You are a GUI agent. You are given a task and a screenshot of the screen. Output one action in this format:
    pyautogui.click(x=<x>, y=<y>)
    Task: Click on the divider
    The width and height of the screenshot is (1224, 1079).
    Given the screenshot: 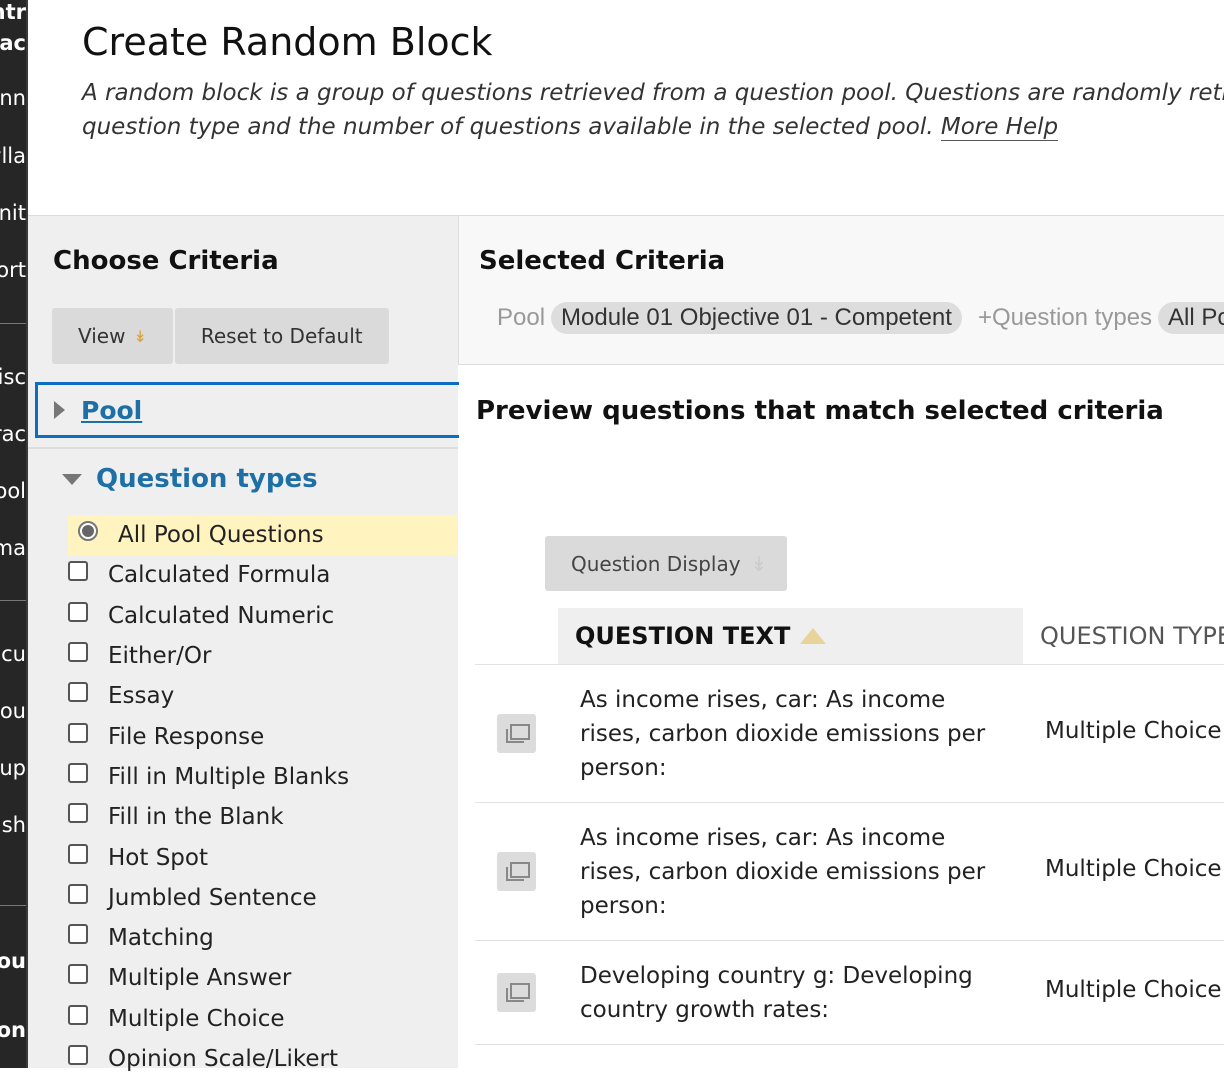 What is the action you would take?
    pyautogui.click(x=243, y=448)
    